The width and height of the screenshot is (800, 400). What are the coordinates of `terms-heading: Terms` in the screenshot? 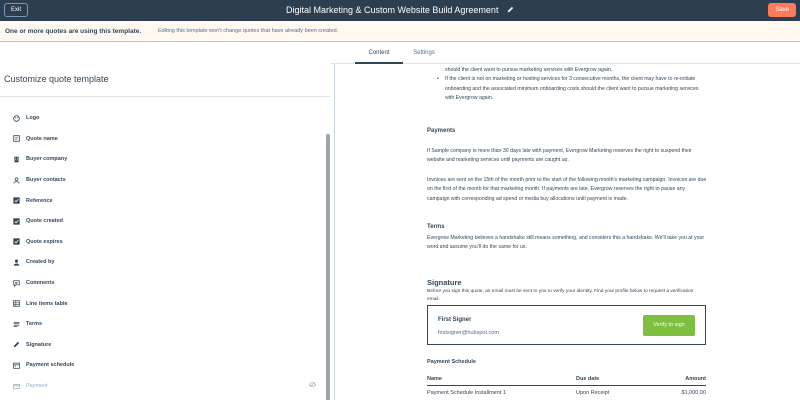 It's located at (436, 227).